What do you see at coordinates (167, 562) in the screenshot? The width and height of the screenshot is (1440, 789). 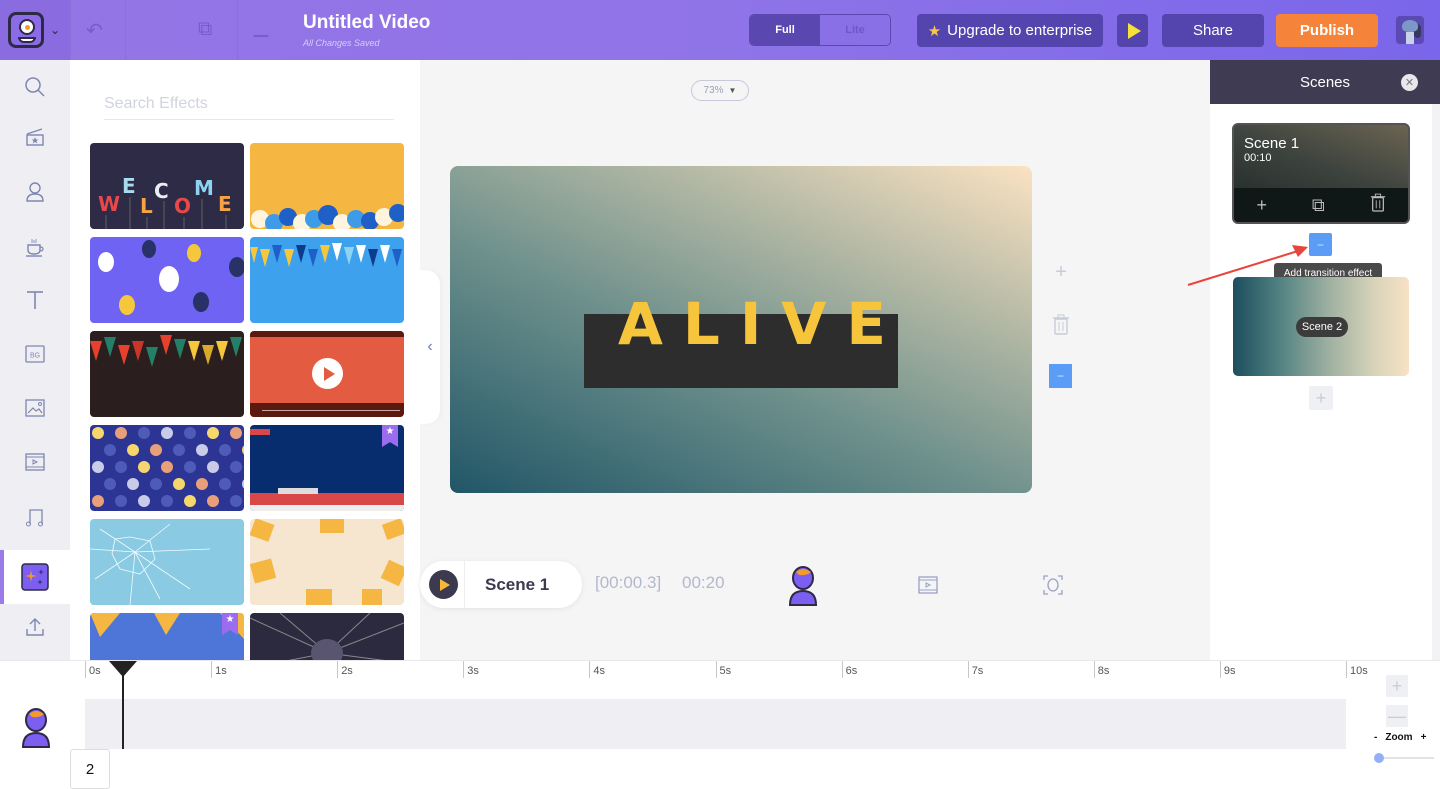 I see `effect-cracked-glass` at bounding box center [167, 562].